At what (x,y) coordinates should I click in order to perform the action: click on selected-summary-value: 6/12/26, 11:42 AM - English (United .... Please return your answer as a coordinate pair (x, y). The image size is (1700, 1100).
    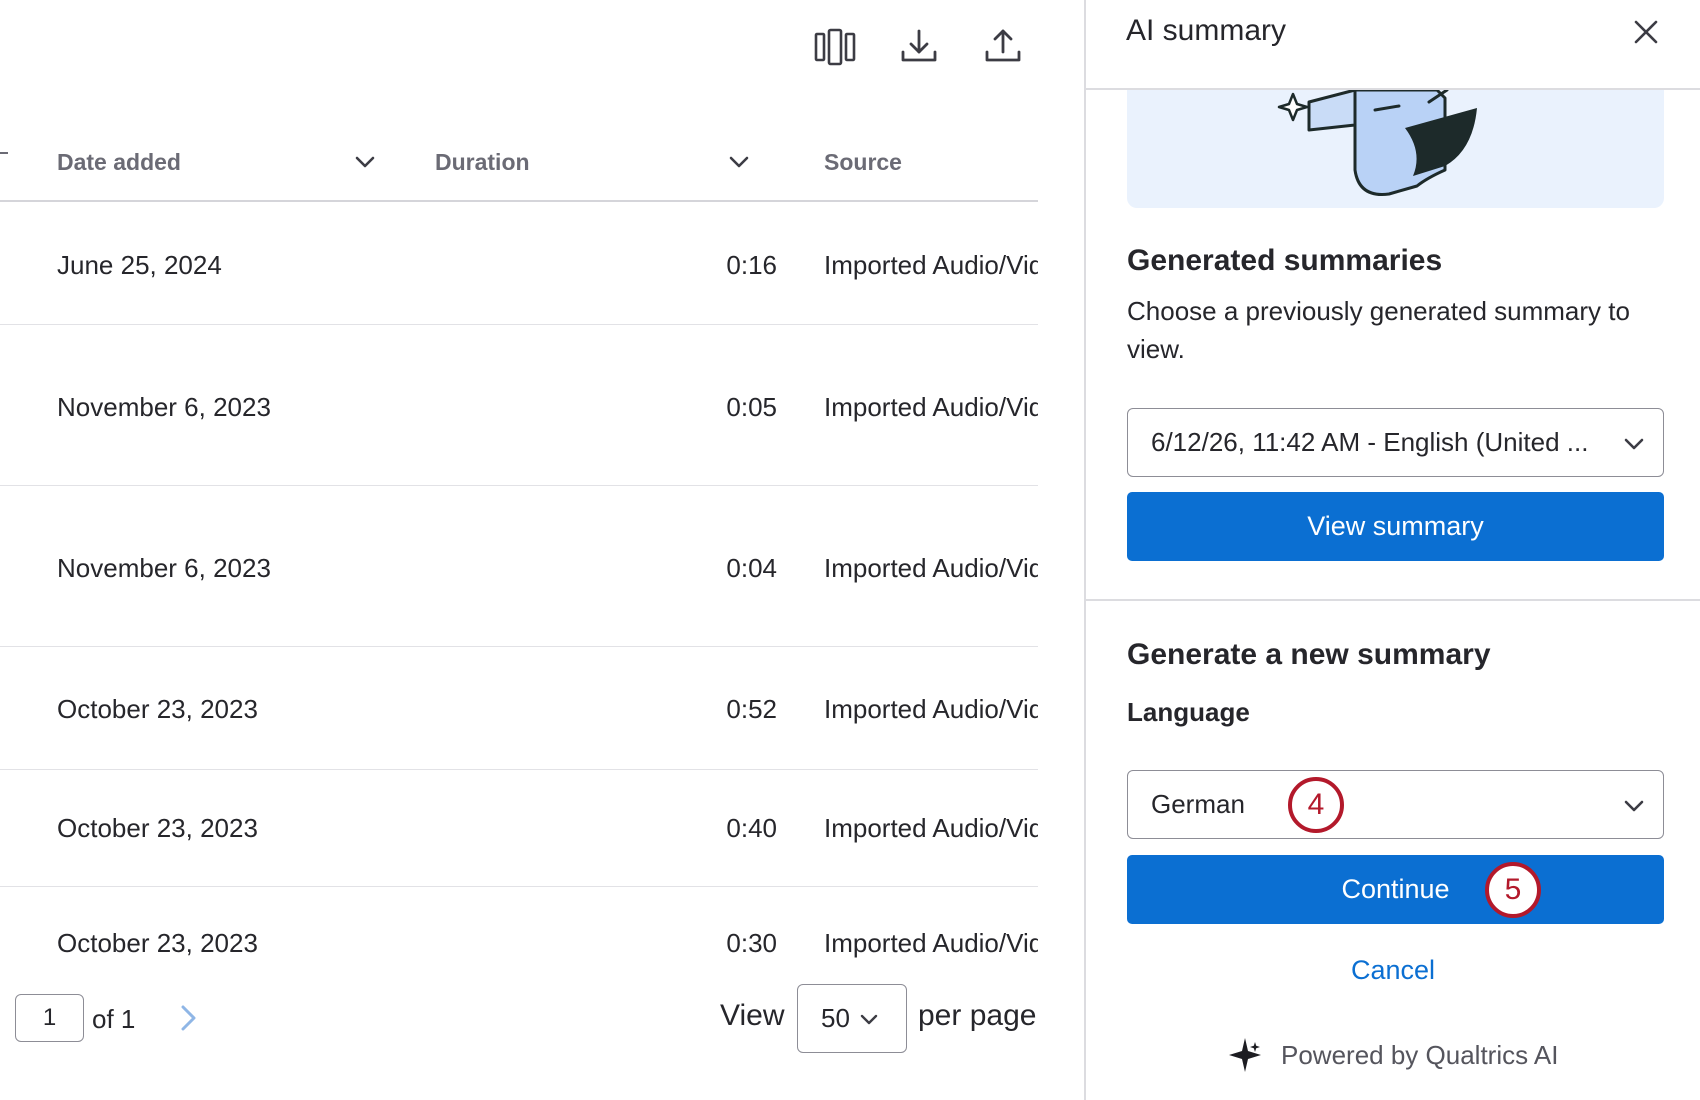
    Looking at the image, I should click on (1370, 442).